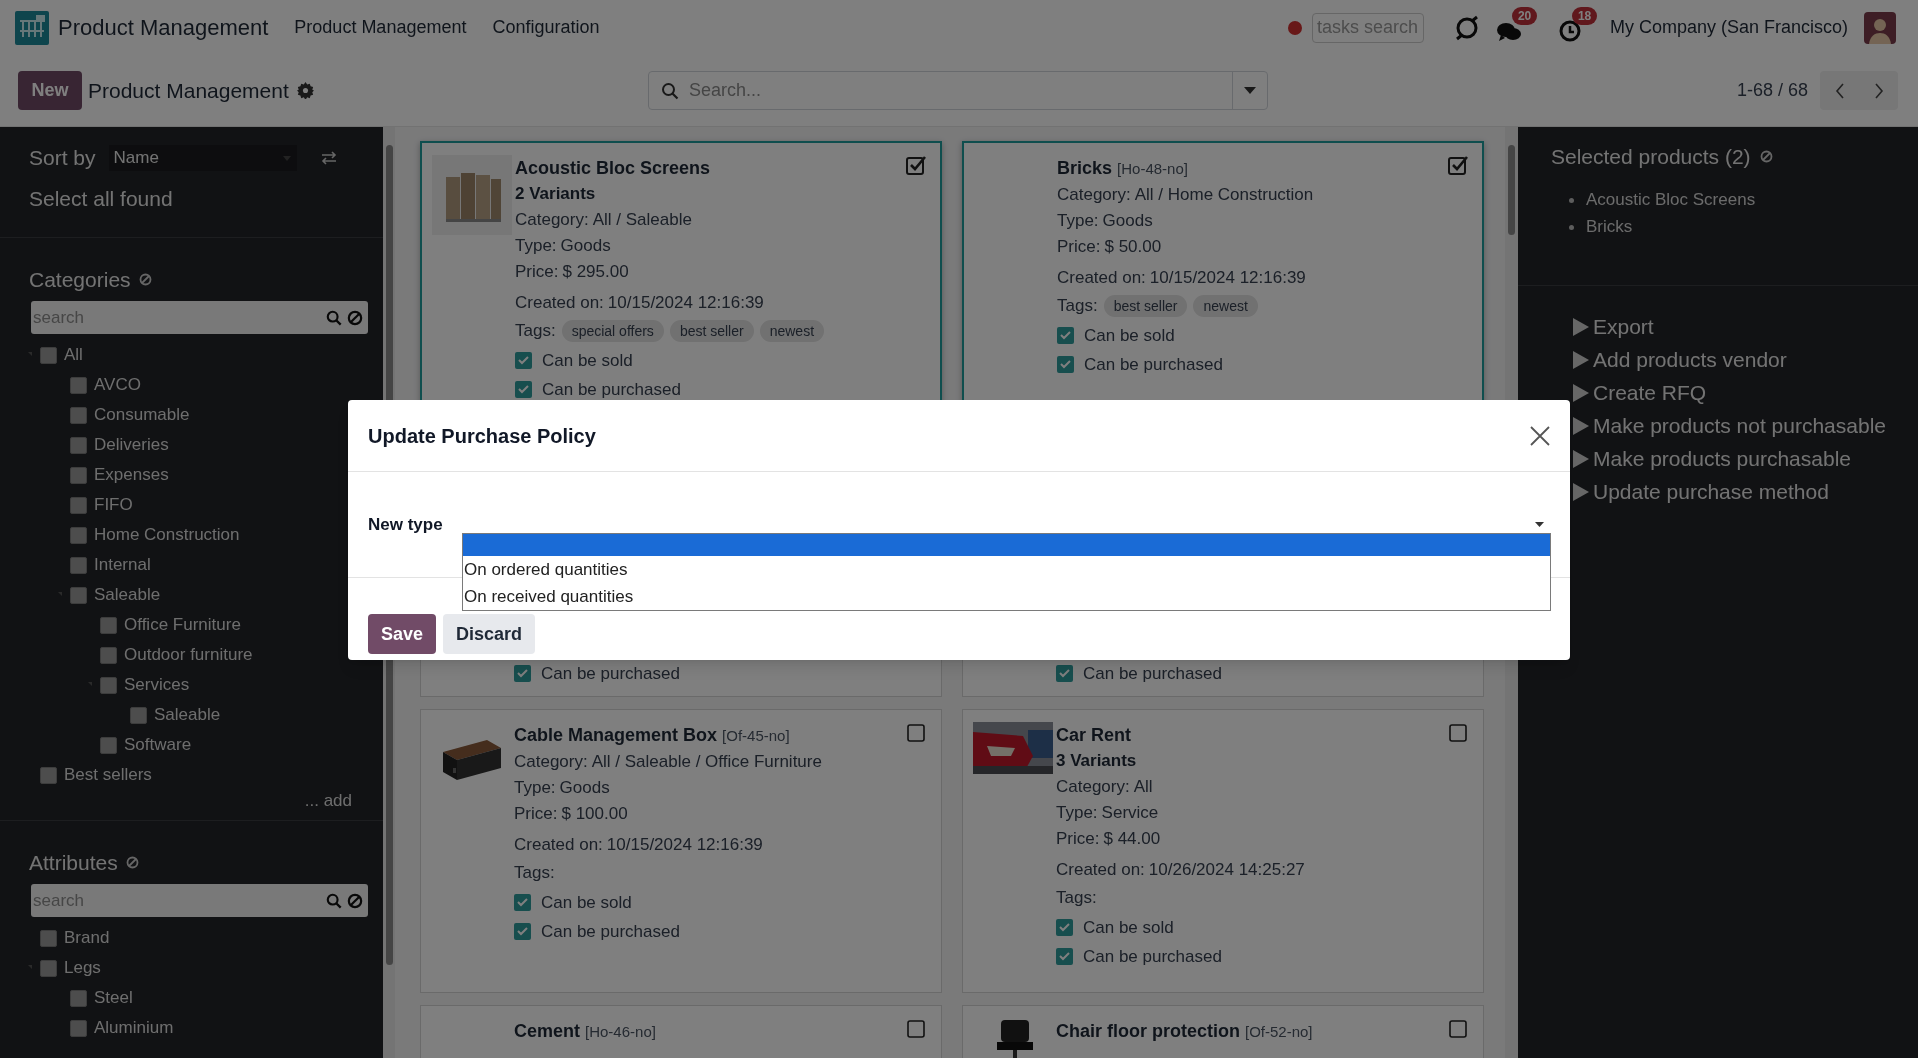  I want to click on field-value: $ 295.00, so click(595, 272).